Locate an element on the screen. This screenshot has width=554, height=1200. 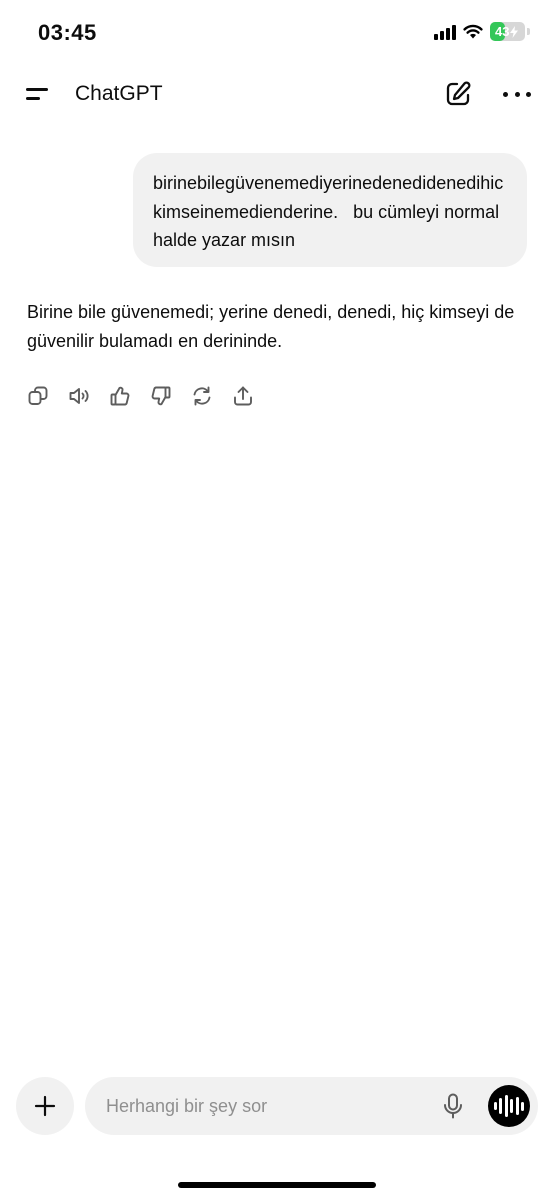
status-time: 03:45 is located at coordinates (67, 32).